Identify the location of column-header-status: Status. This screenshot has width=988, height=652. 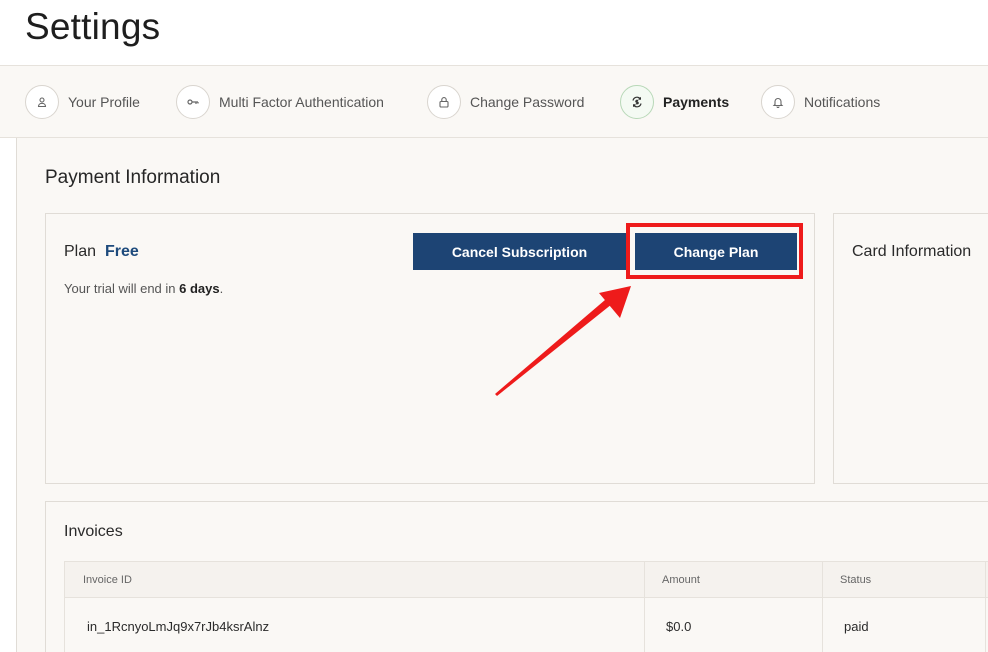
(856, 580).